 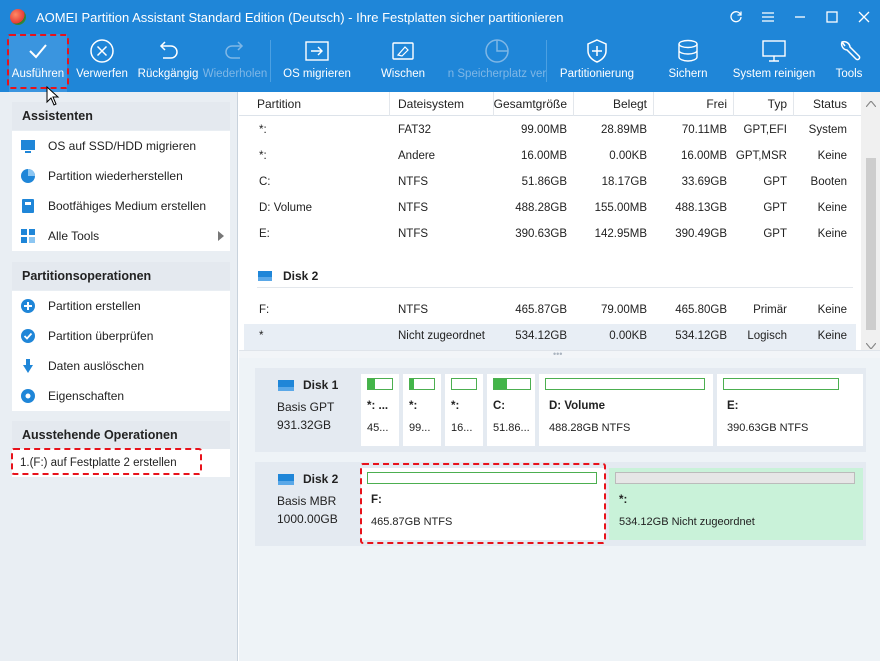 What do you see at coordinates (871, 103) in the screenshot?
I see `scroll-up-icon` at bounding box center [871, 103].